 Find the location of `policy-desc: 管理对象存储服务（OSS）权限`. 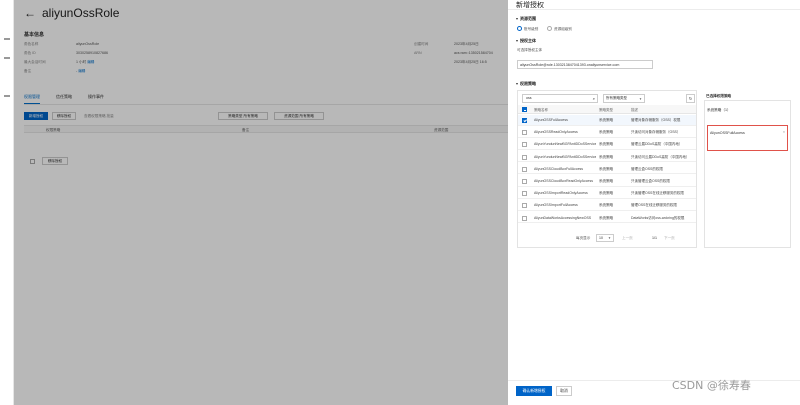

policy-desc: 管理对象存储服务（OSS）权限 is located at coordinates (656, 120).